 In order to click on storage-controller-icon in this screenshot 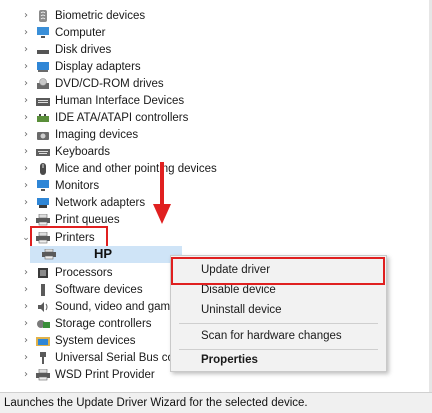, I will do `click(43, 324)`.